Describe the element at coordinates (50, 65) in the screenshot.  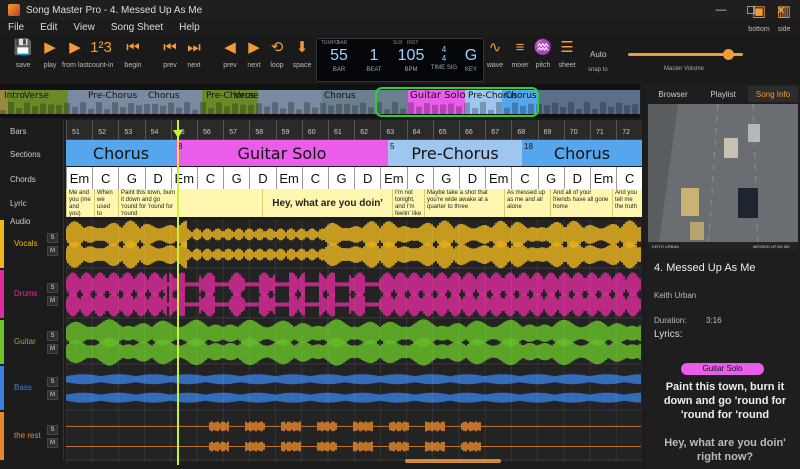
I see `play-label: play` at that location.